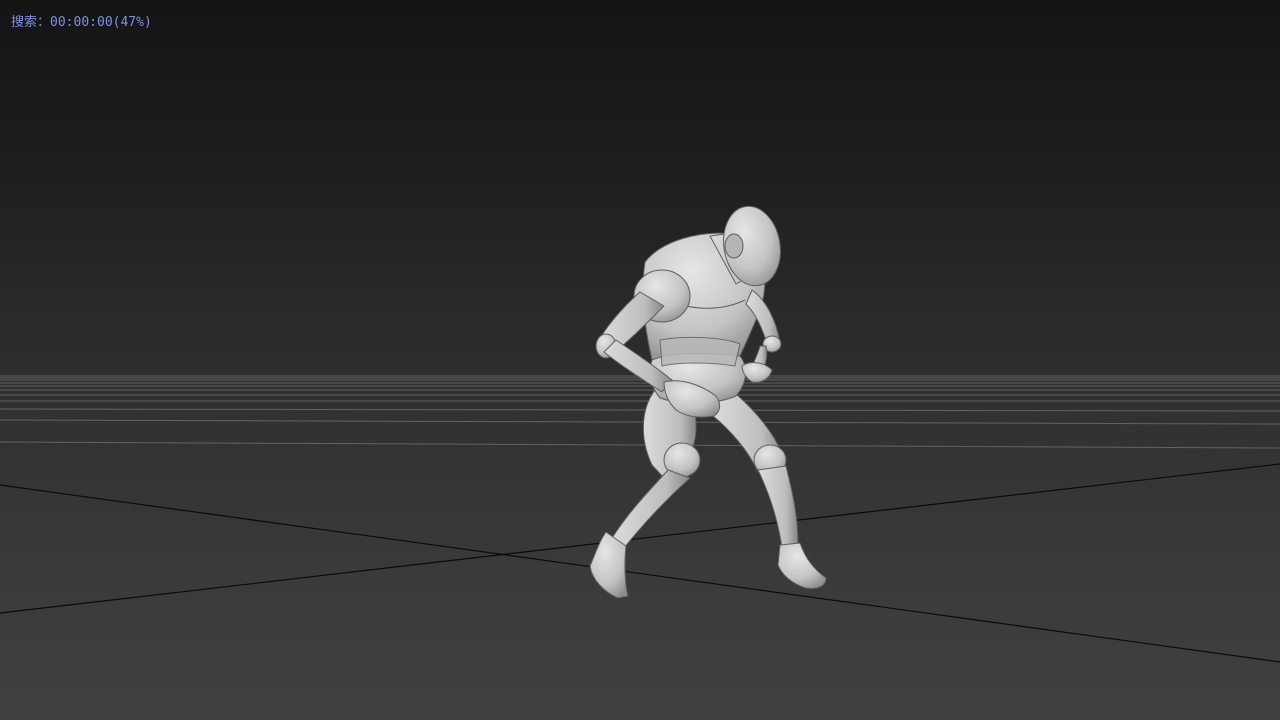 The image size is (1280, 720). What do you see at coordinates (700, 351) in the screenshot?
I see `abdomen` at bounding box center [700, 351].